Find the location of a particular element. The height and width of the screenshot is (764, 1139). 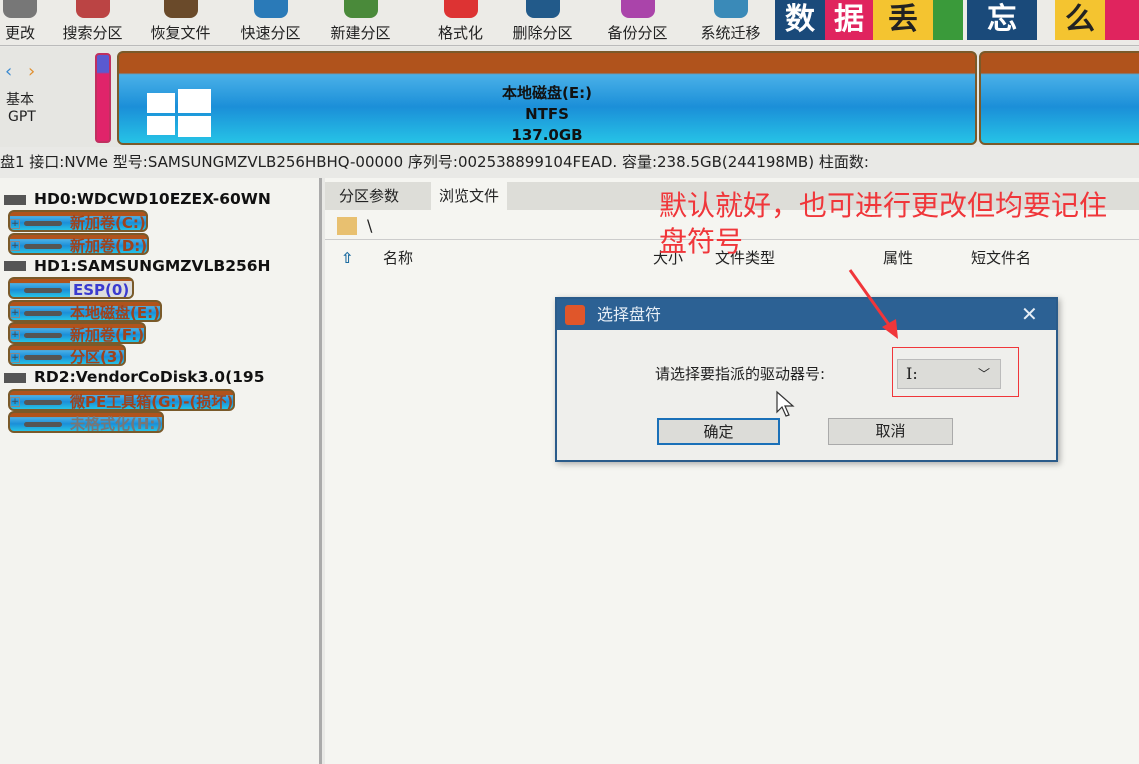

tree-label: 微PE工具箱(G:)-(损坏) is located at coordinates (152, 401).